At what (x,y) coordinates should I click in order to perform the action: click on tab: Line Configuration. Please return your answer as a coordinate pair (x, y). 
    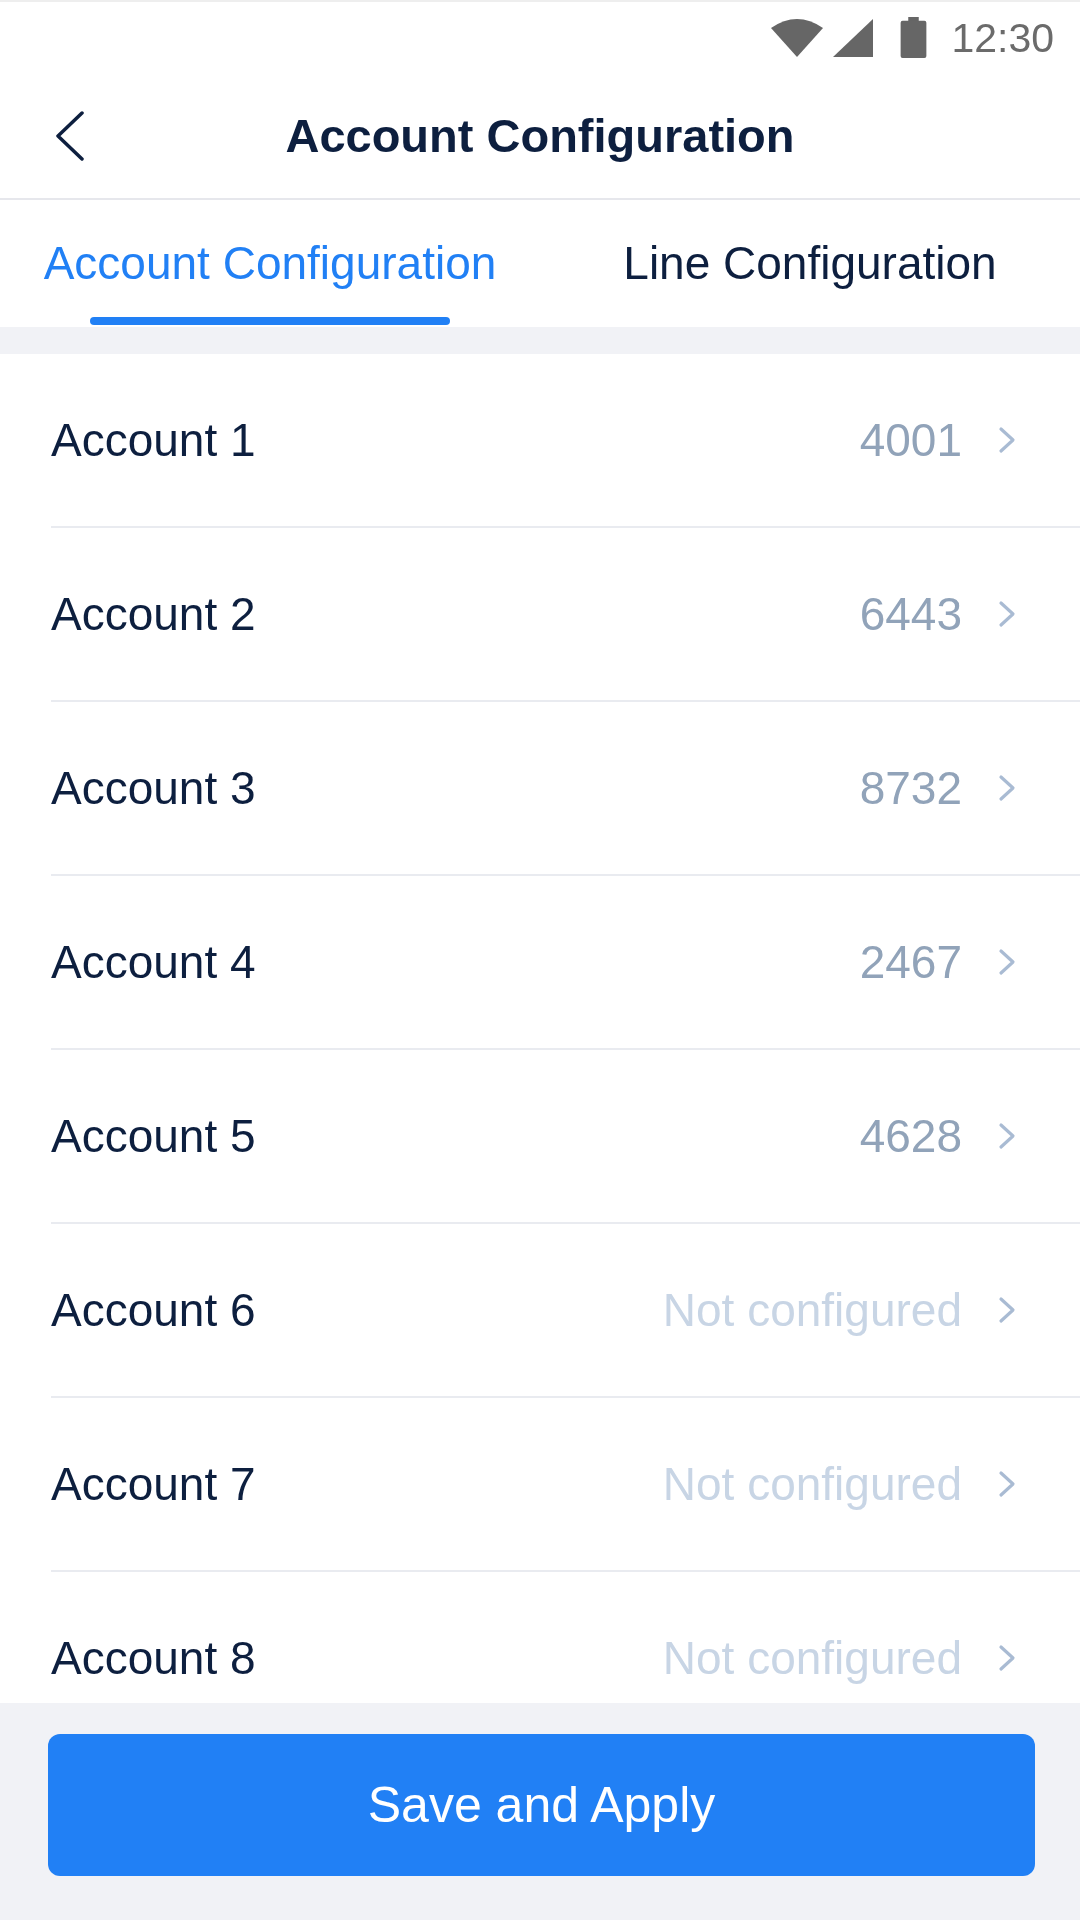
    Looking at the image, I should click on (810, 263).